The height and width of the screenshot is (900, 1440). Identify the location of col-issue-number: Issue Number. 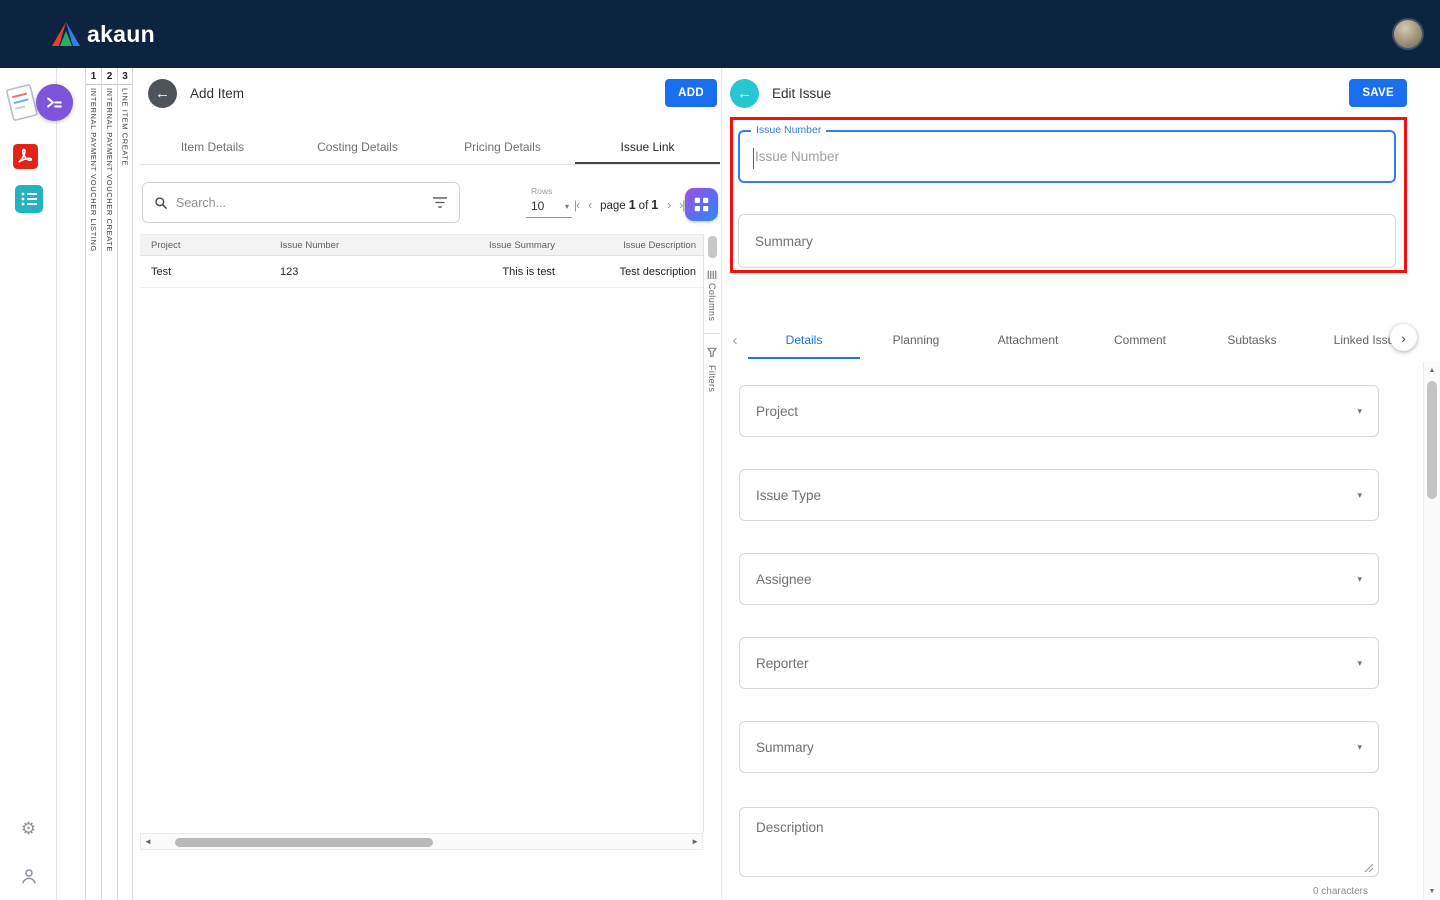
(347, 245).